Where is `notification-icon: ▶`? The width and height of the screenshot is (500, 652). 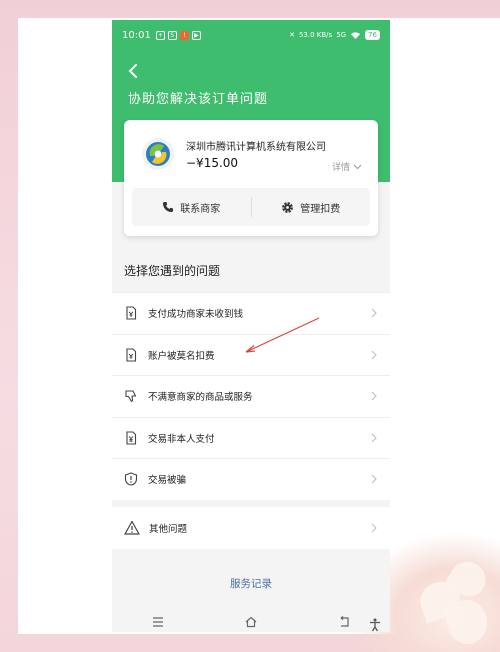 notification-icon: ▶ is located at coordinates (196, 35).